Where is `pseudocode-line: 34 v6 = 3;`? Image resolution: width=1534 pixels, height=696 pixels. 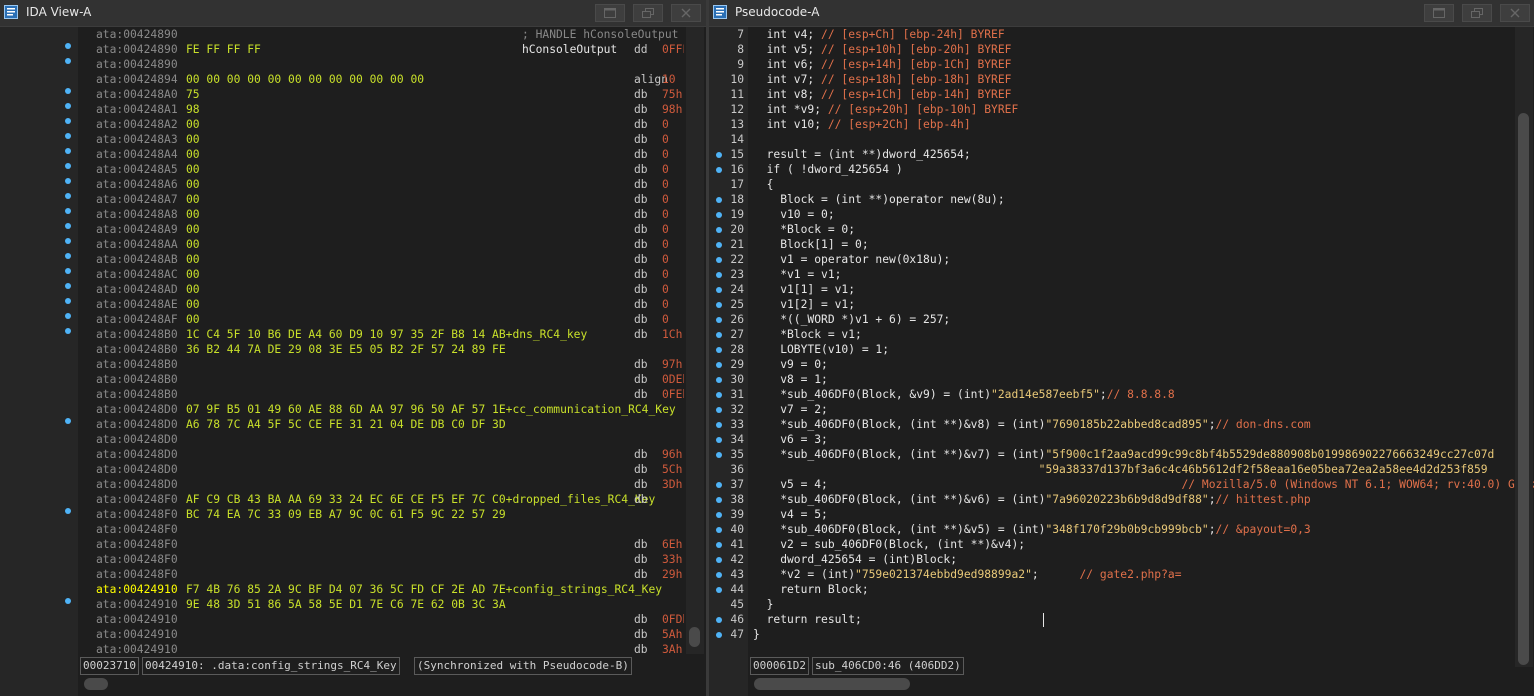
pseudocode-line: 34 v6 = 3; is located at coordinates (1121, 439).